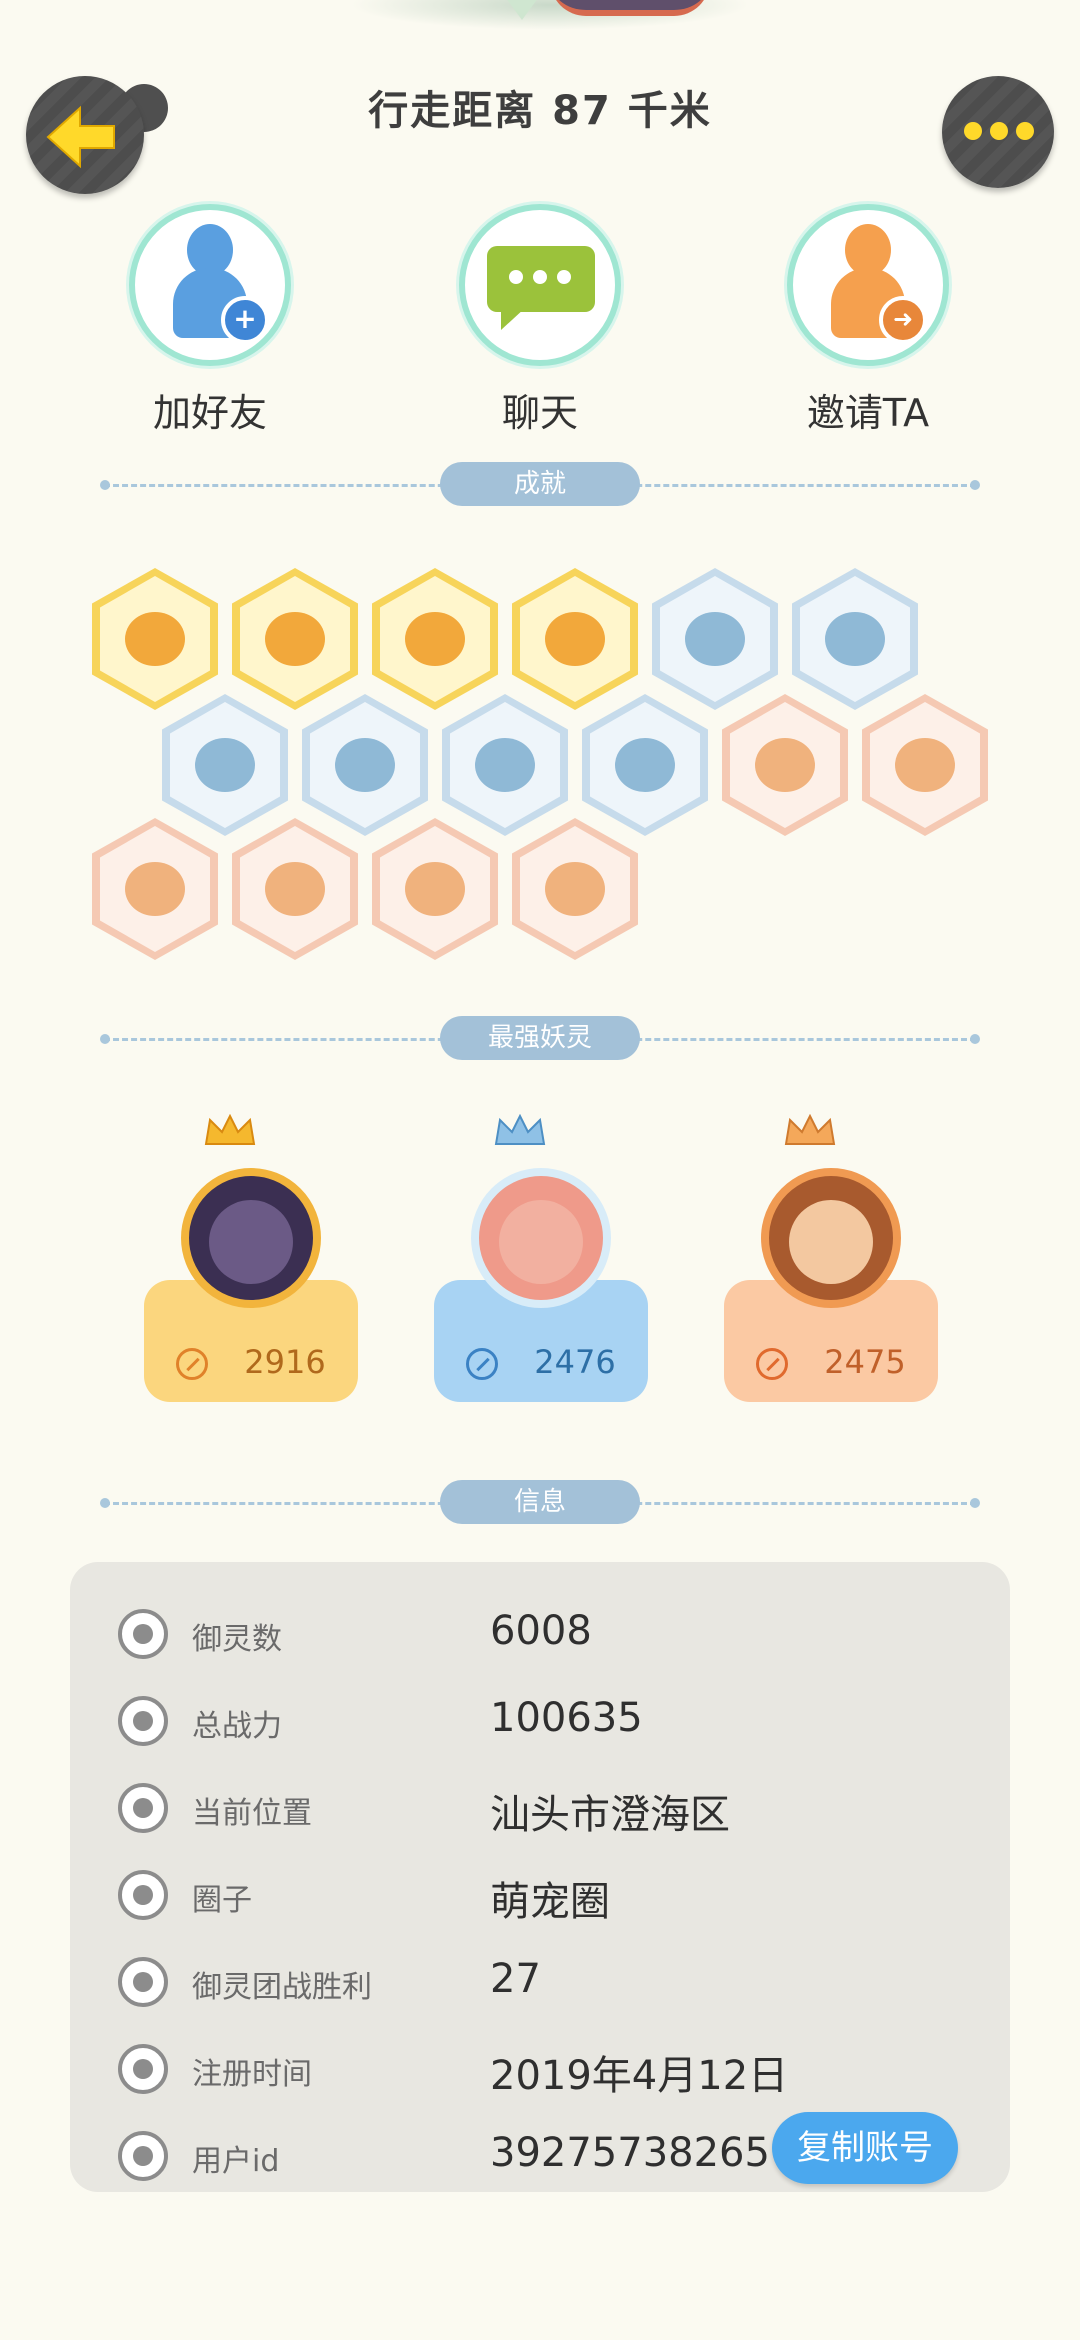  I want to click on pet-card: 2476, so click(541, 1257).